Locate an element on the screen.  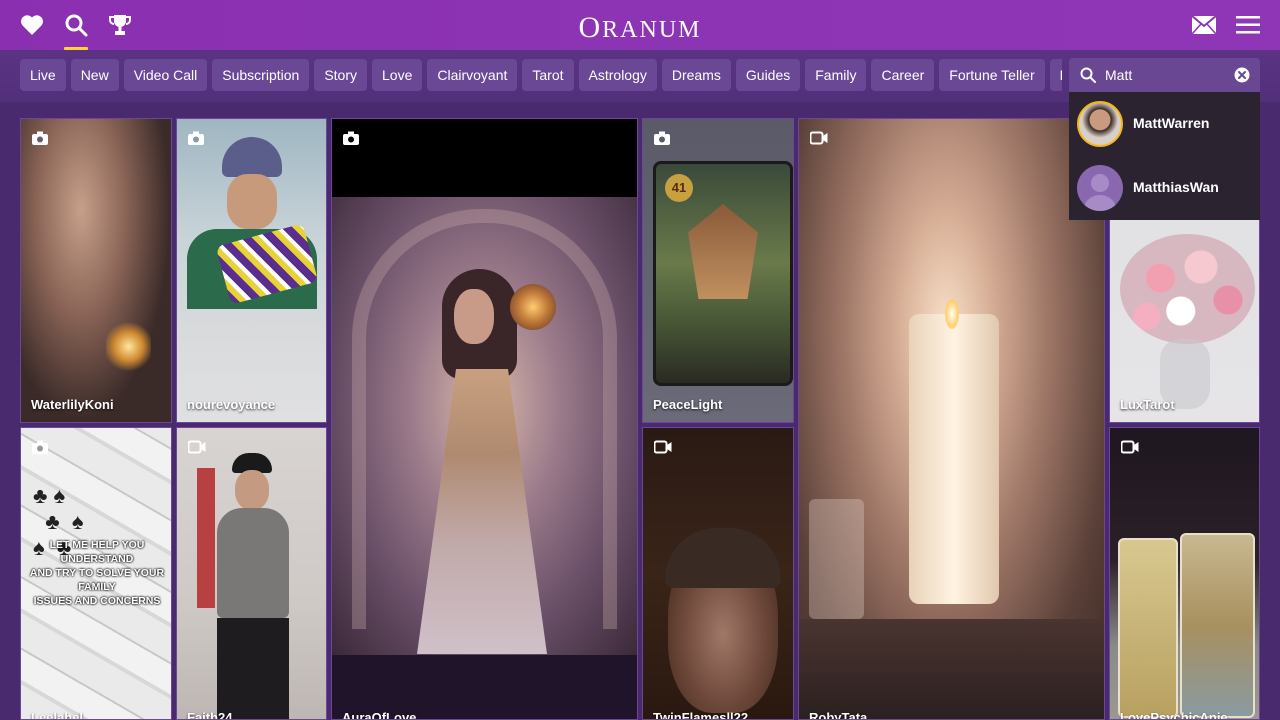
menu-button is located at coordinates (1248, 25).